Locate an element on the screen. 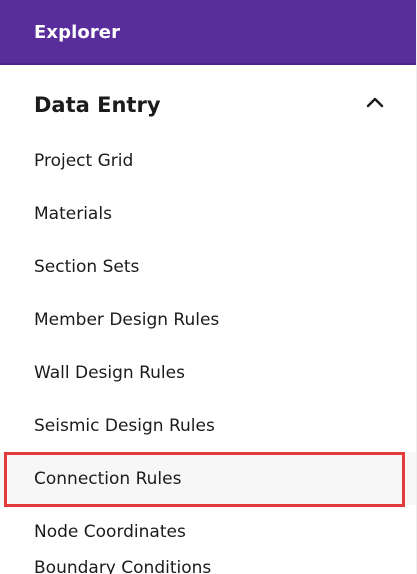 The width and height of the screenshot is (417, 574). explorer-header: Explorer is located at coordinates (208, 32).